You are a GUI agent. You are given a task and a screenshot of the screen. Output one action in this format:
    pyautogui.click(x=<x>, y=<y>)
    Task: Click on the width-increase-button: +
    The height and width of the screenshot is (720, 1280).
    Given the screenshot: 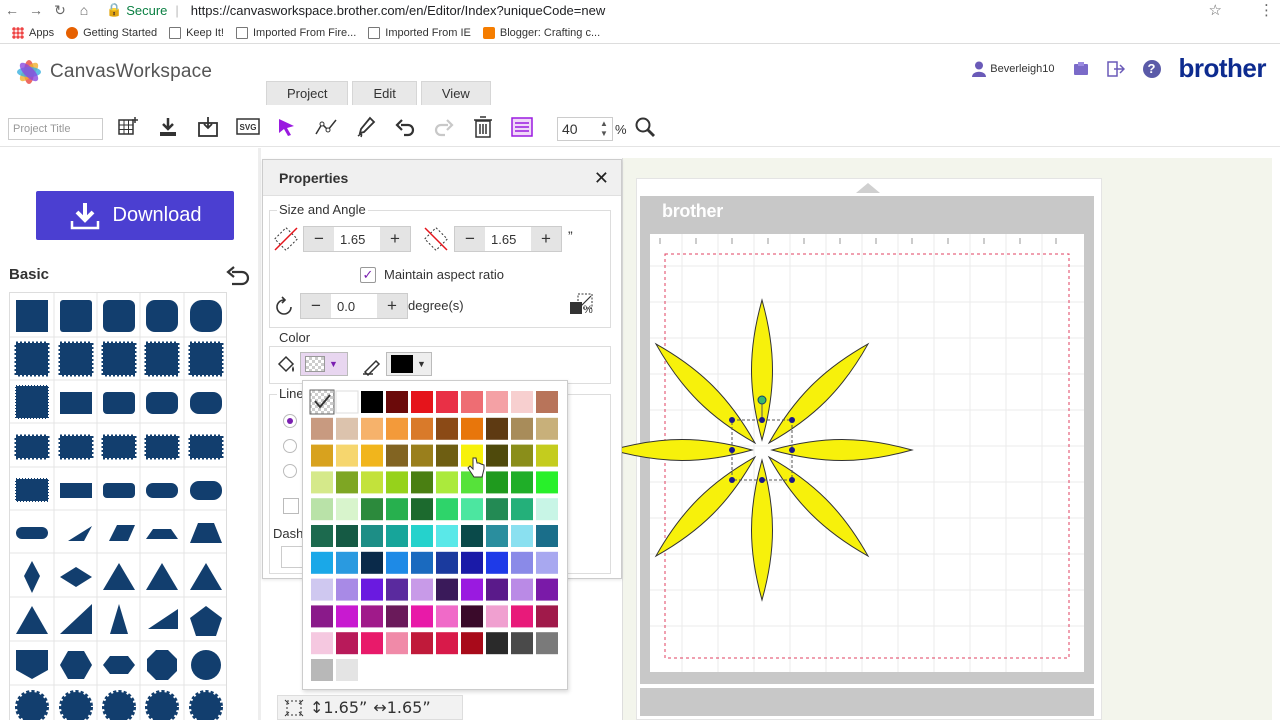 What is the action you would take?
    pyautogui.click(x=395, y=239)
    